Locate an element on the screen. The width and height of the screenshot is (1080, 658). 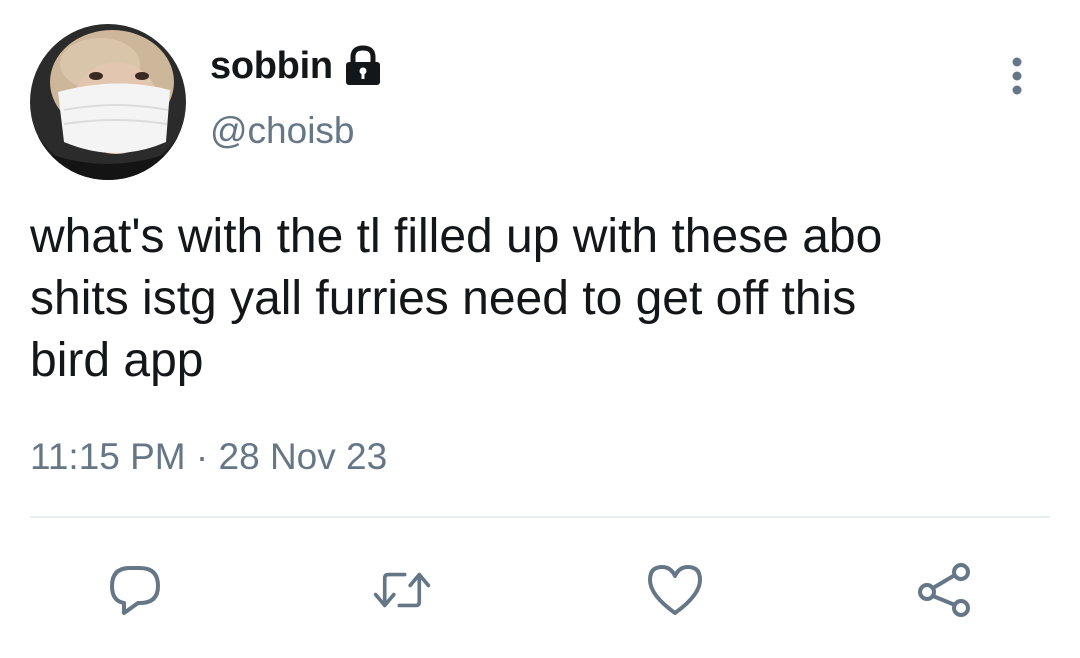
share-icon is located at coordinates (944, 590).